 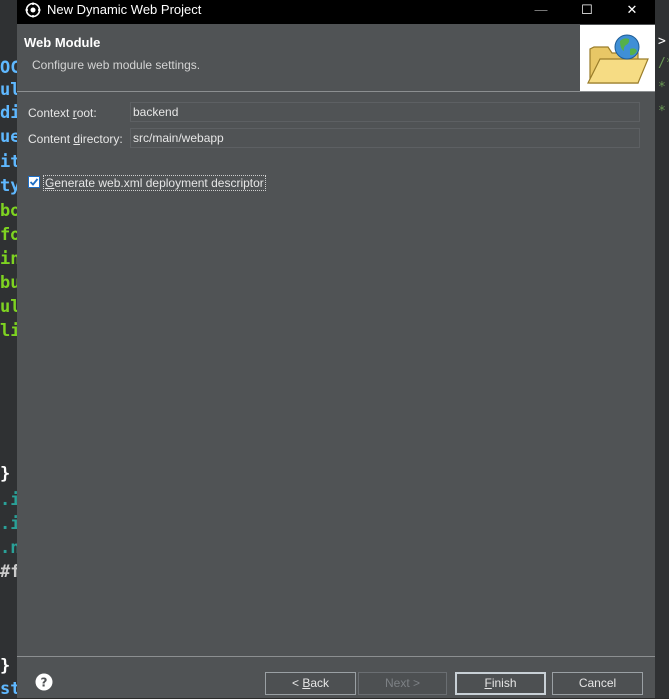 I want to click on editor-line: ty, so click(x=9, y=186).